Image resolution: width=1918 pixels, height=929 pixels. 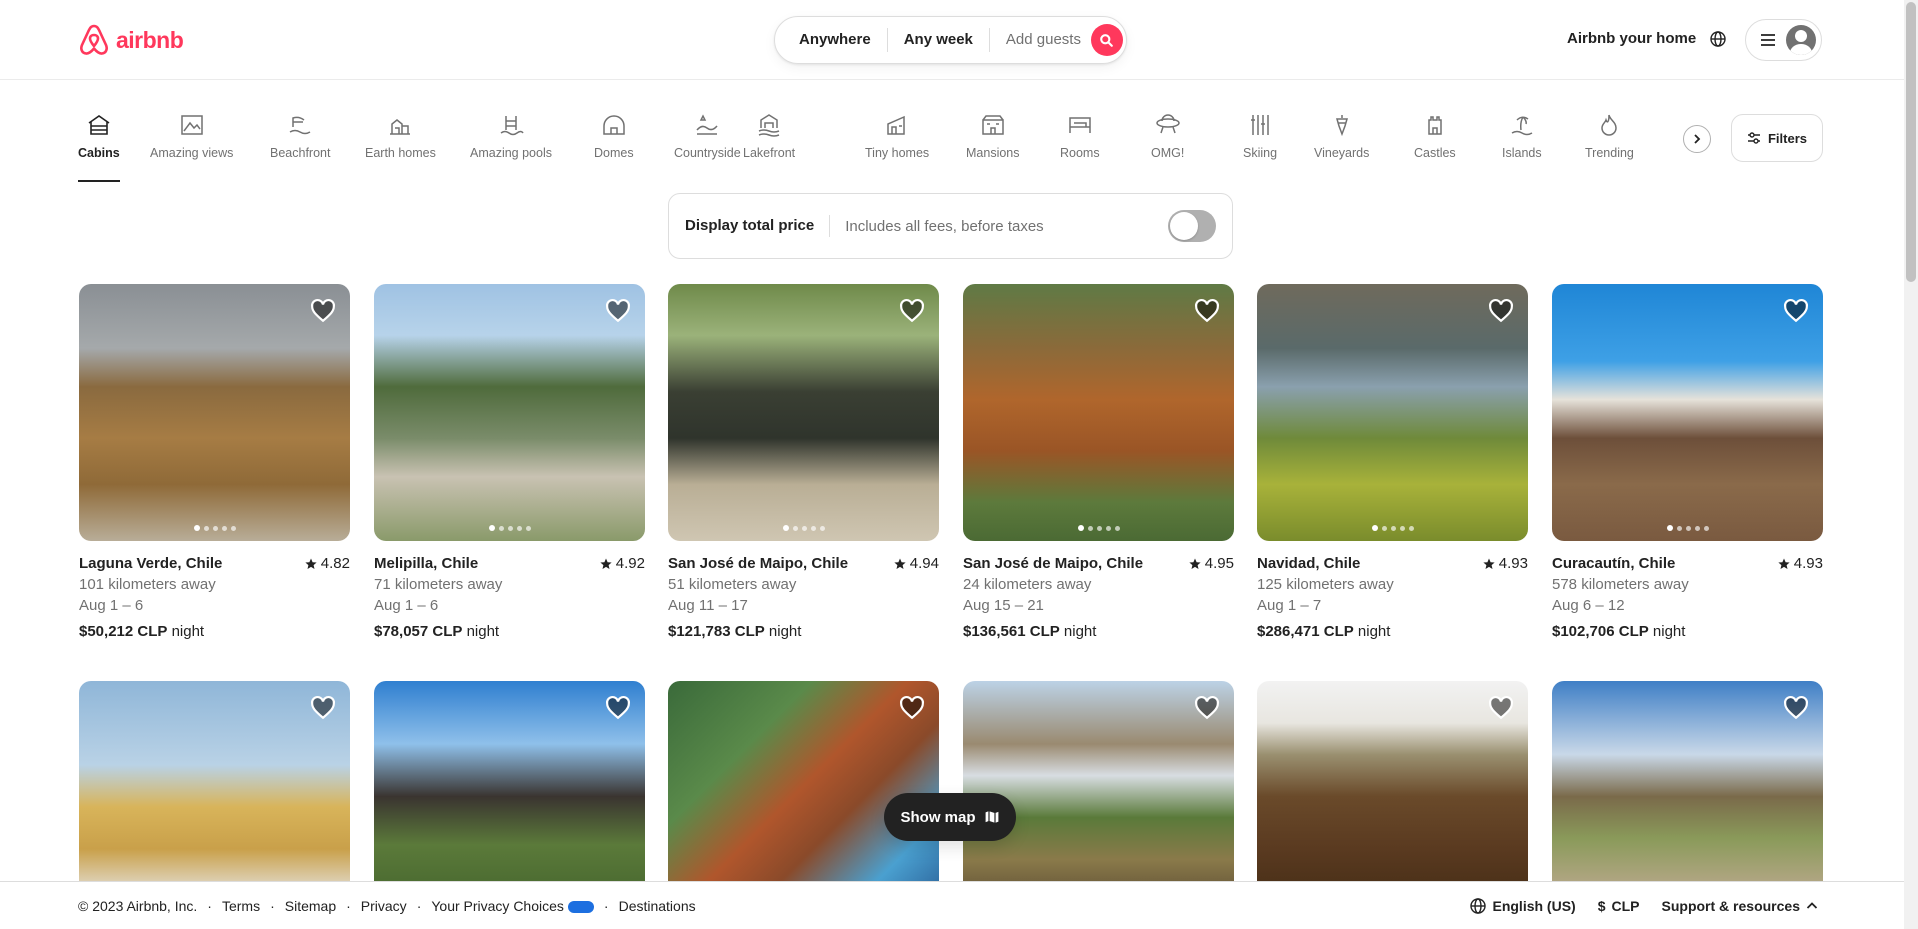 I want to click on footer-copyright: © 2023 Airbnb, Inc., so click(x=138, y=905).